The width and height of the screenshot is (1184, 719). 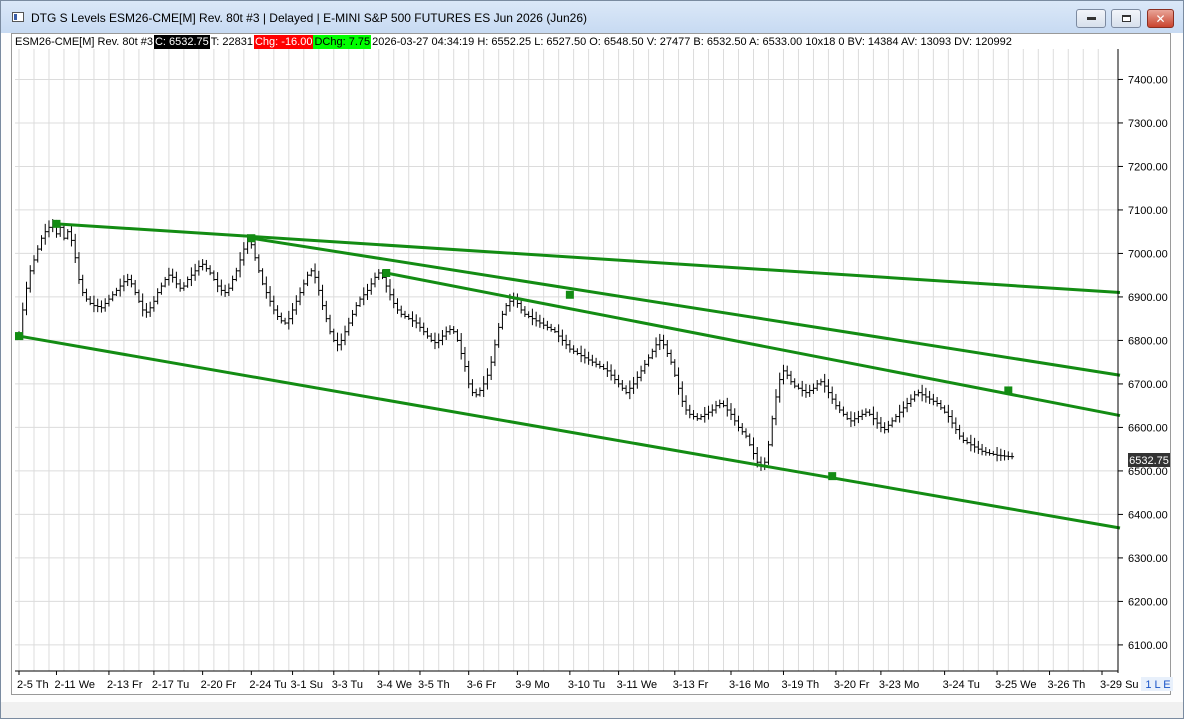 I want to click on date-tick-label: 3-26 Th, so click(x=1067, y=685).